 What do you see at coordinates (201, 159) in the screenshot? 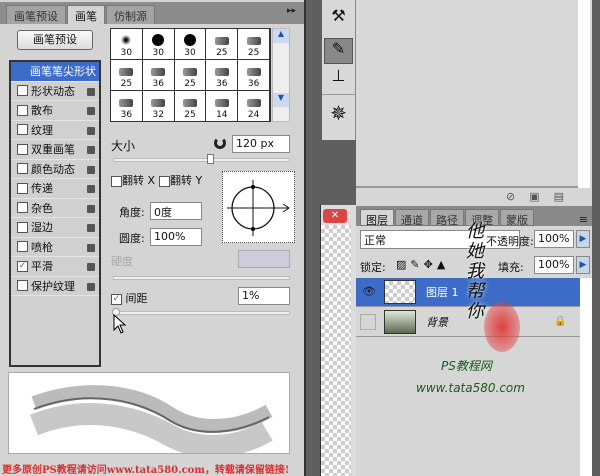
I see `size-slider` at bounding box center [201, 159].